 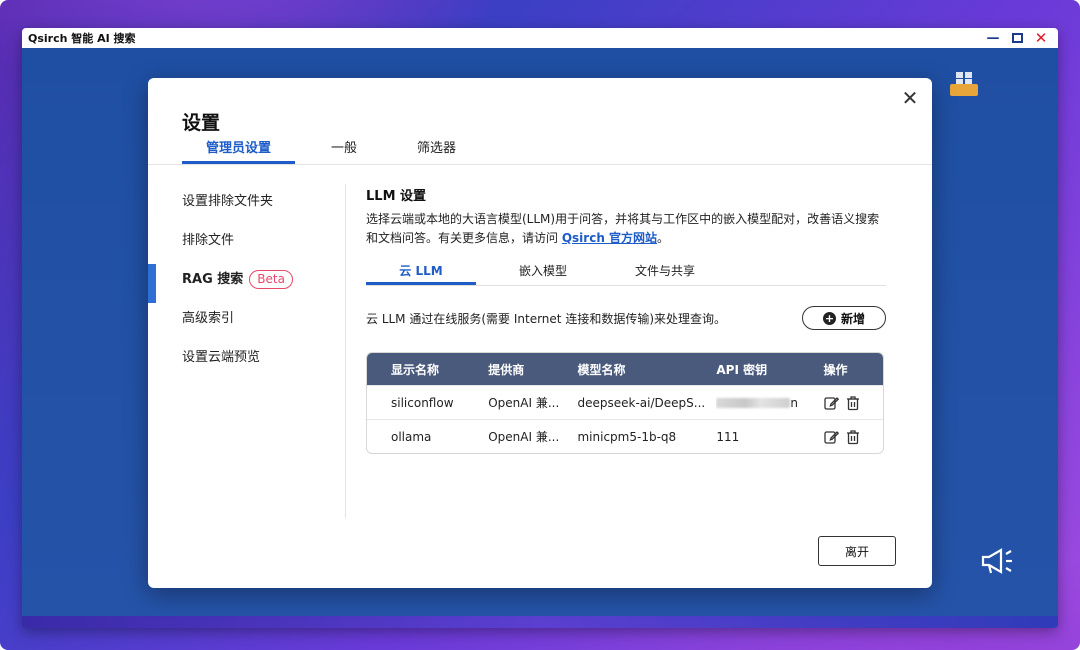 What do you see at coordinates (829, 318) in the screenshot?
I see `plus-circle-icon: +` at bounding box center [829, 318].